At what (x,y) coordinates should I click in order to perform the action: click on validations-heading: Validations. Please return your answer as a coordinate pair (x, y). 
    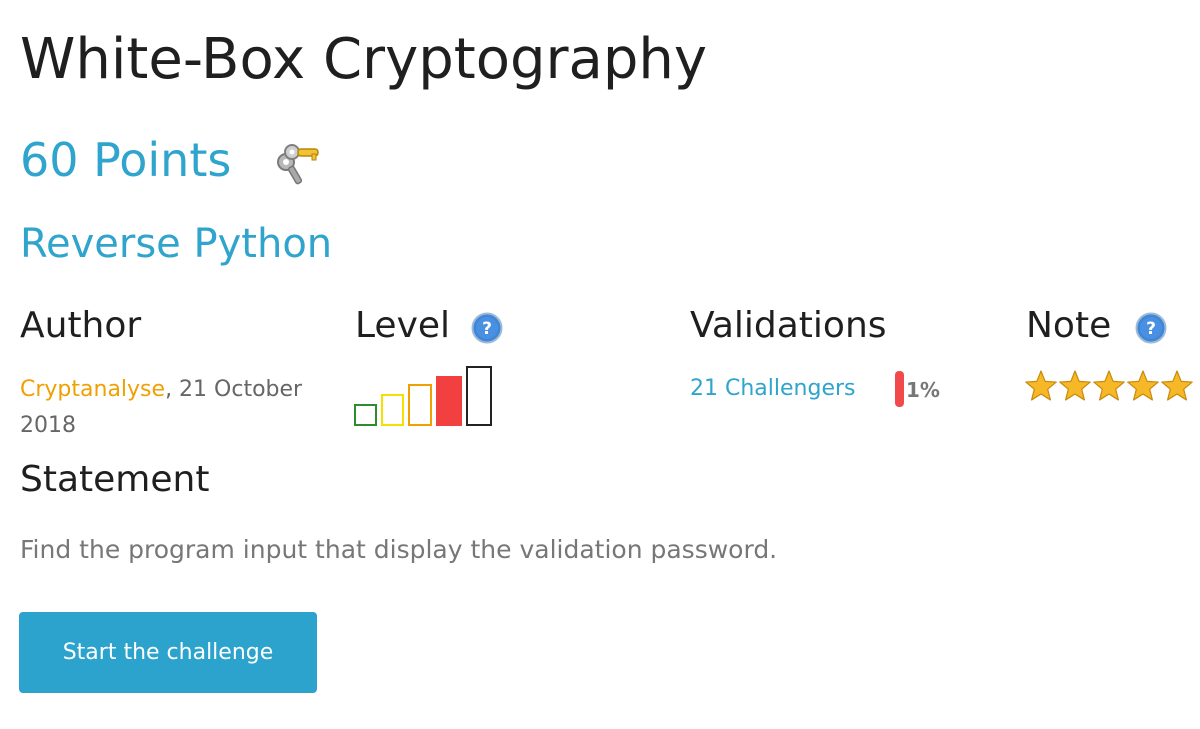
    Looking at the image, I should click on (788, 325).